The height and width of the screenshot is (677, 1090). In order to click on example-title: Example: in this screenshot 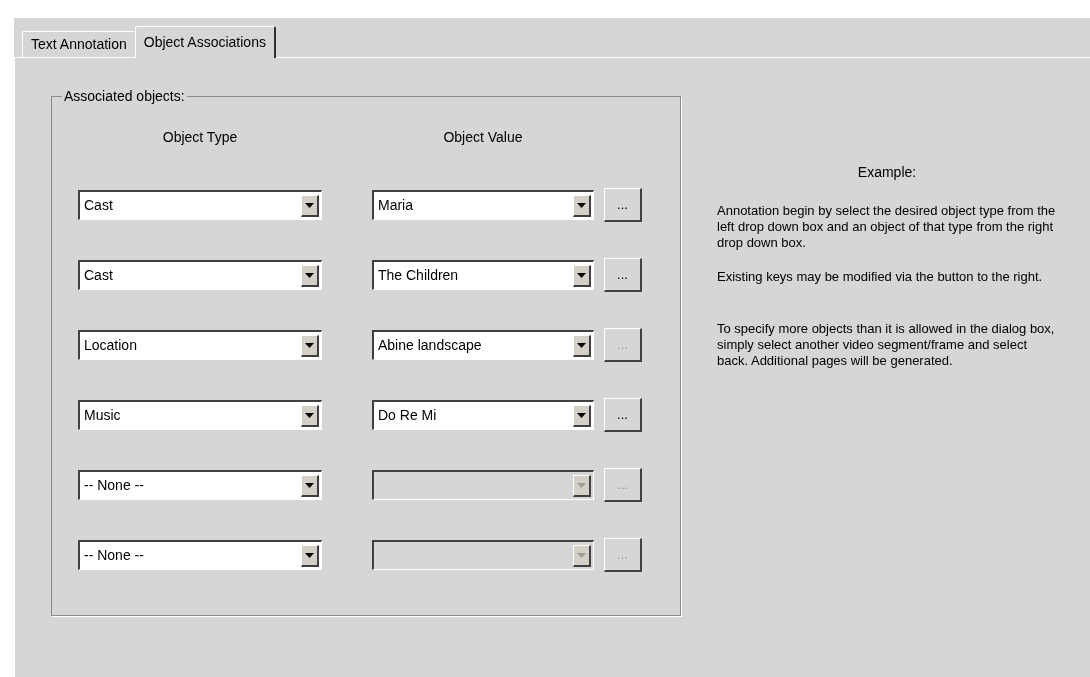, I will do `click(887, 172)`.